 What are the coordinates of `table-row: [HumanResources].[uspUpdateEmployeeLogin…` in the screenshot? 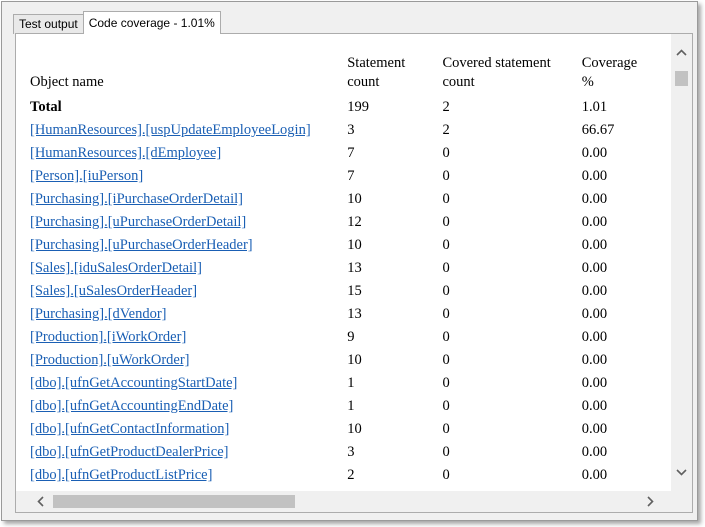 It's located at (350, 130).